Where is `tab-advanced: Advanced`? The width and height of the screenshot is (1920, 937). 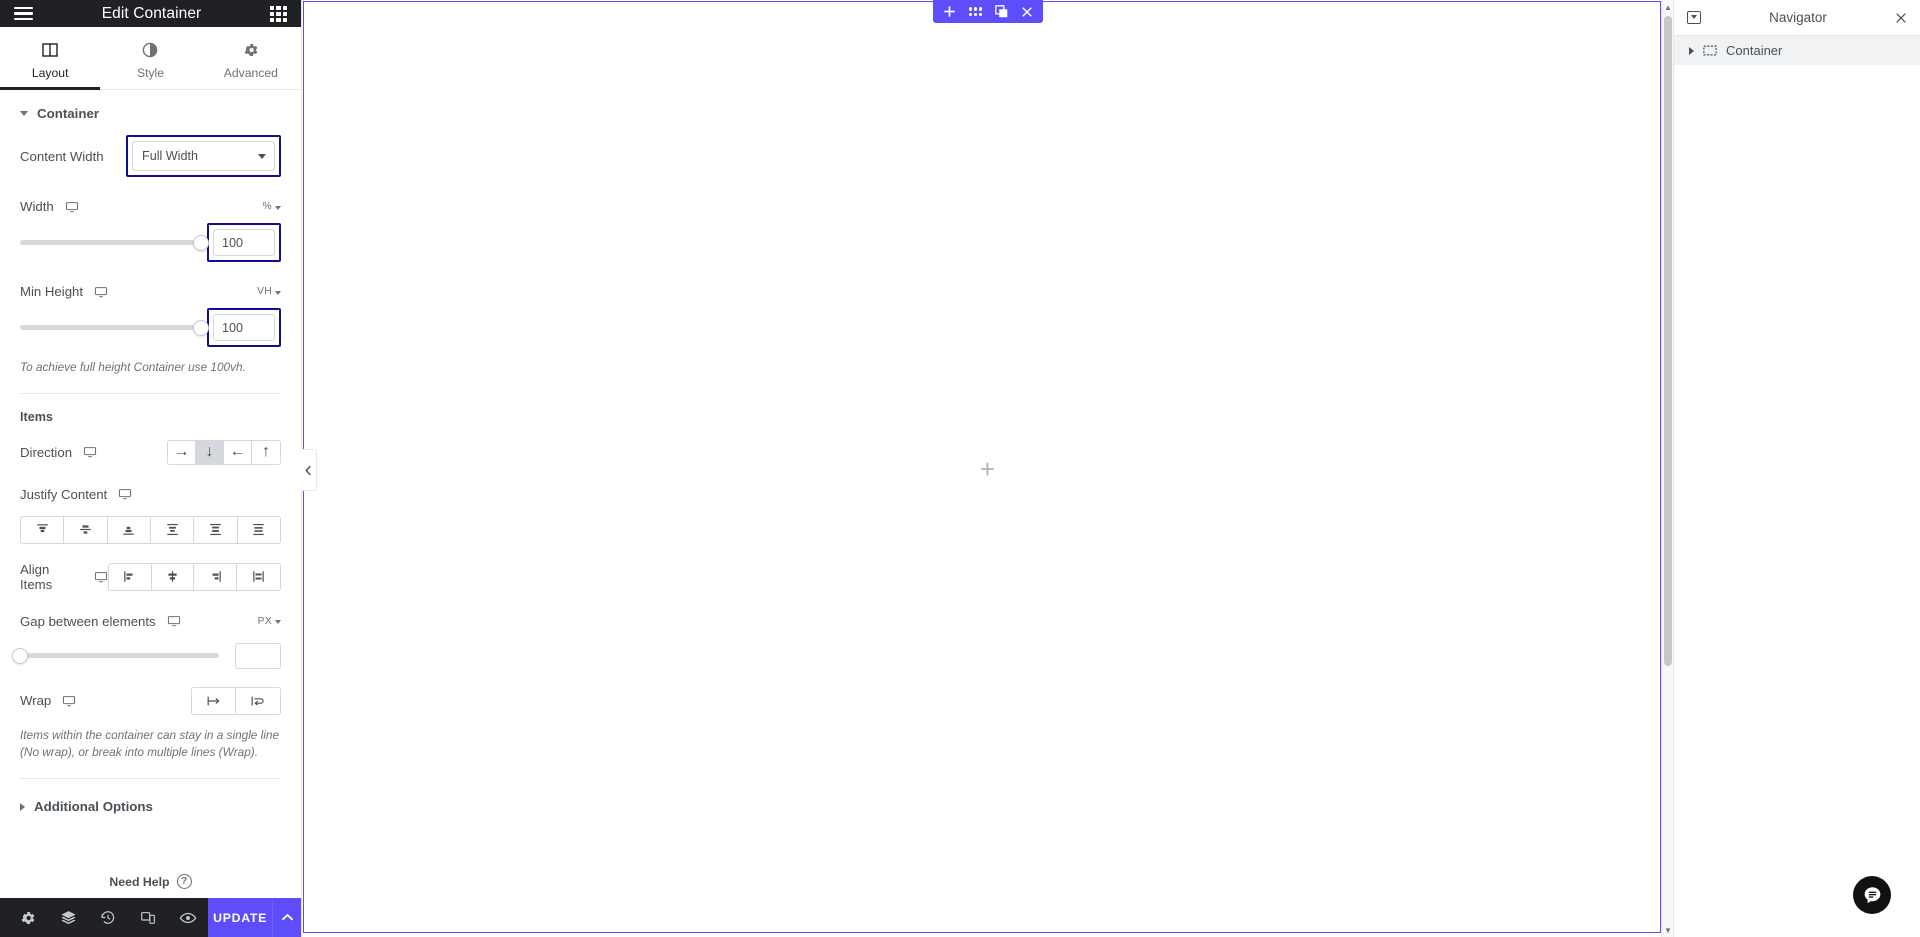
tab-advanced: Advanced is located at coordinates (251, 58).